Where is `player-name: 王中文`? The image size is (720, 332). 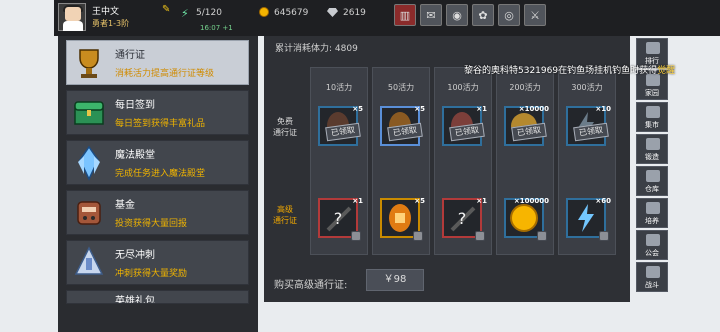 player-name: 王中文 is located at coordinates (106, 12).